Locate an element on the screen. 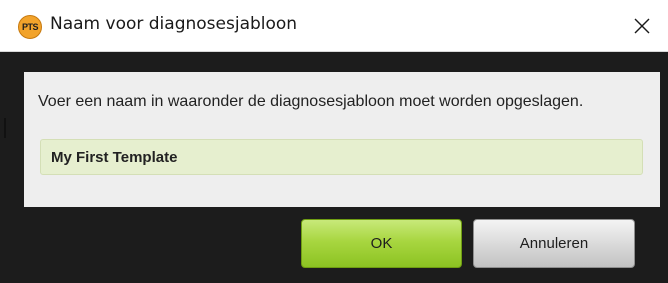 Image resolution: width=668 pixels, height=283 pixels. app-logo-text: PTS is located at coordinates (30, 27).